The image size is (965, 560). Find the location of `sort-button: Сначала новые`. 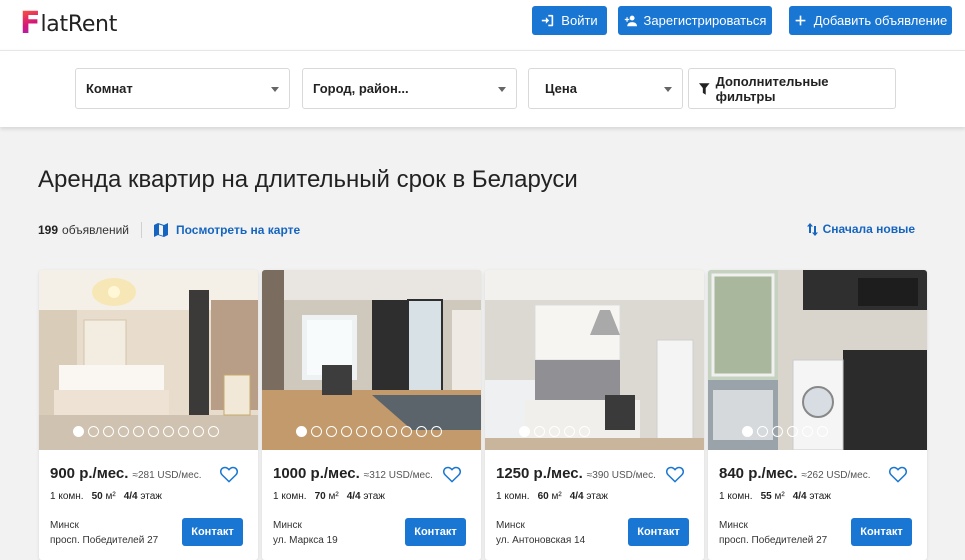

sort-button: Сначала новые is located at coordinates (860, 229).